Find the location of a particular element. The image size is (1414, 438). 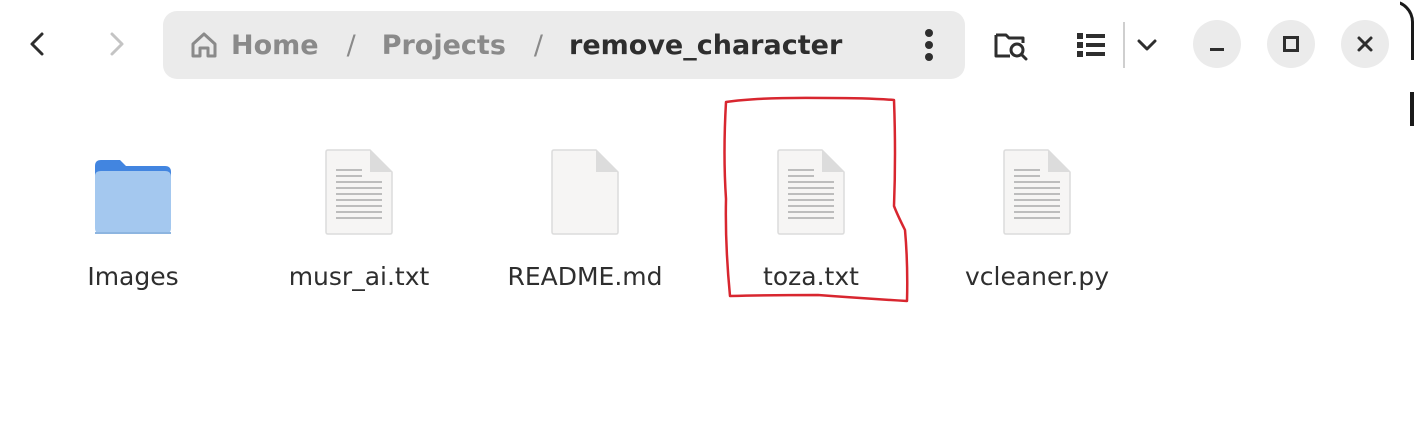

forward-button is located at coordinates (116, 44).